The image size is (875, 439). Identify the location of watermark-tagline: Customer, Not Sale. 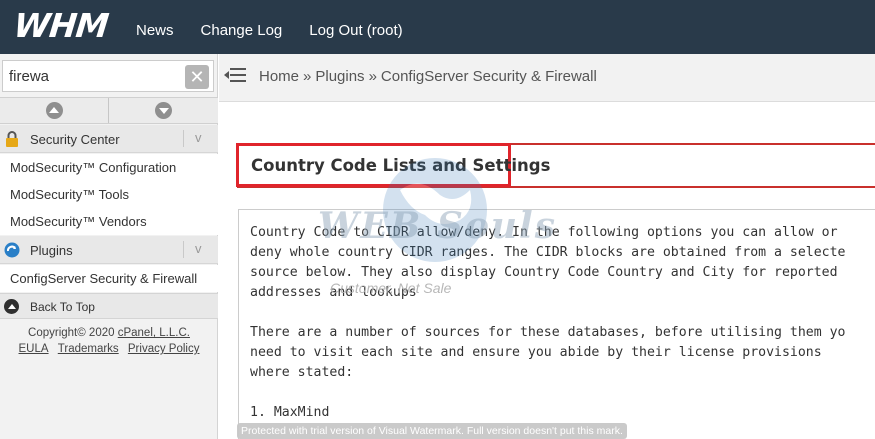
(391, 288).